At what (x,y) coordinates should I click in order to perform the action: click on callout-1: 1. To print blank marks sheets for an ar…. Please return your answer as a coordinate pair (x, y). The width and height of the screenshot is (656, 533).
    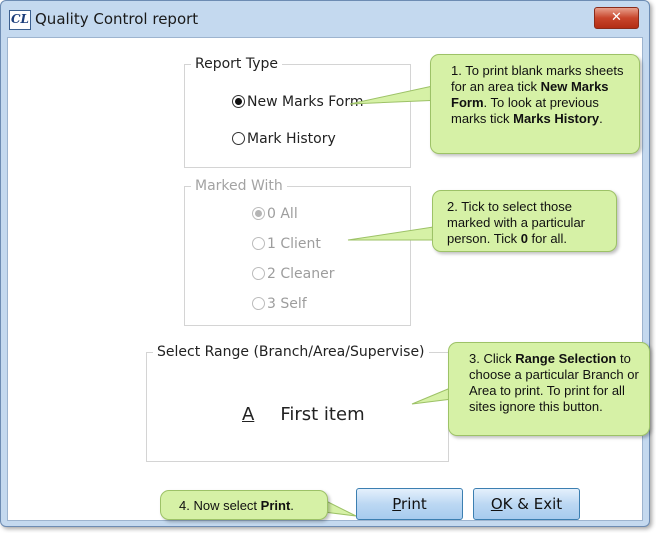
    Looking at the image, I should click on (535, 104).